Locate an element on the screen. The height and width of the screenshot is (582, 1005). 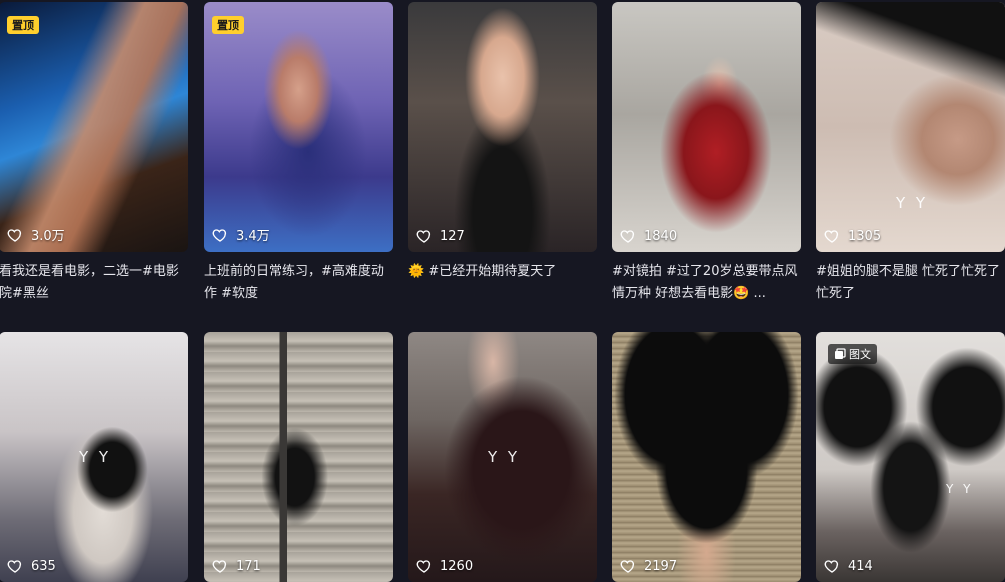
gallery-badge: 图文 is located at coordinates (852, 354).